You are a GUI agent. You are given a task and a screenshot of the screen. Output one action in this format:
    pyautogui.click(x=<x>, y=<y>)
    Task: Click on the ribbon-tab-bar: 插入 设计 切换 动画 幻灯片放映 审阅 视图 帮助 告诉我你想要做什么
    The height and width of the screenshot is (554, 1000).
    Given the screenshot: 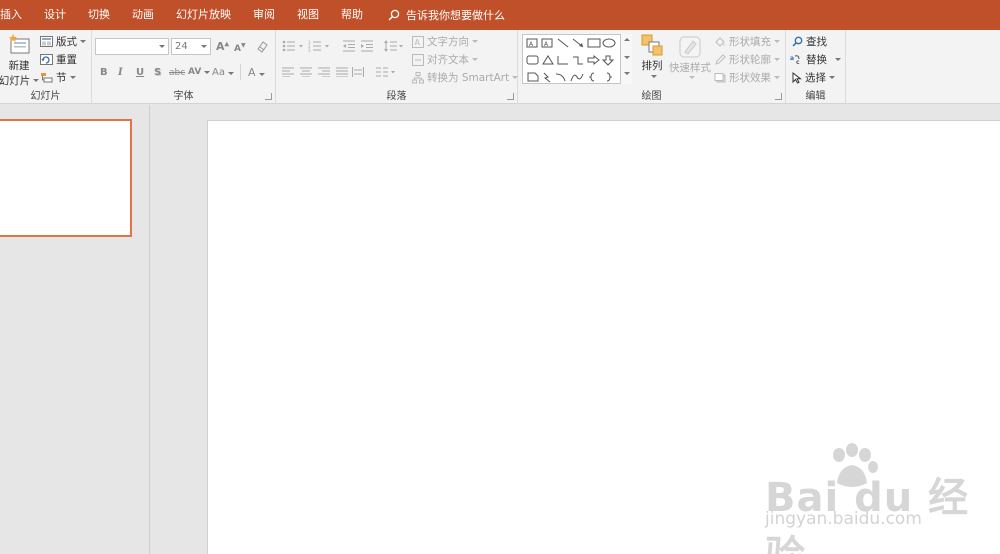 What is the action you would take?
    pyautogui.click(x=500, y=15)
    